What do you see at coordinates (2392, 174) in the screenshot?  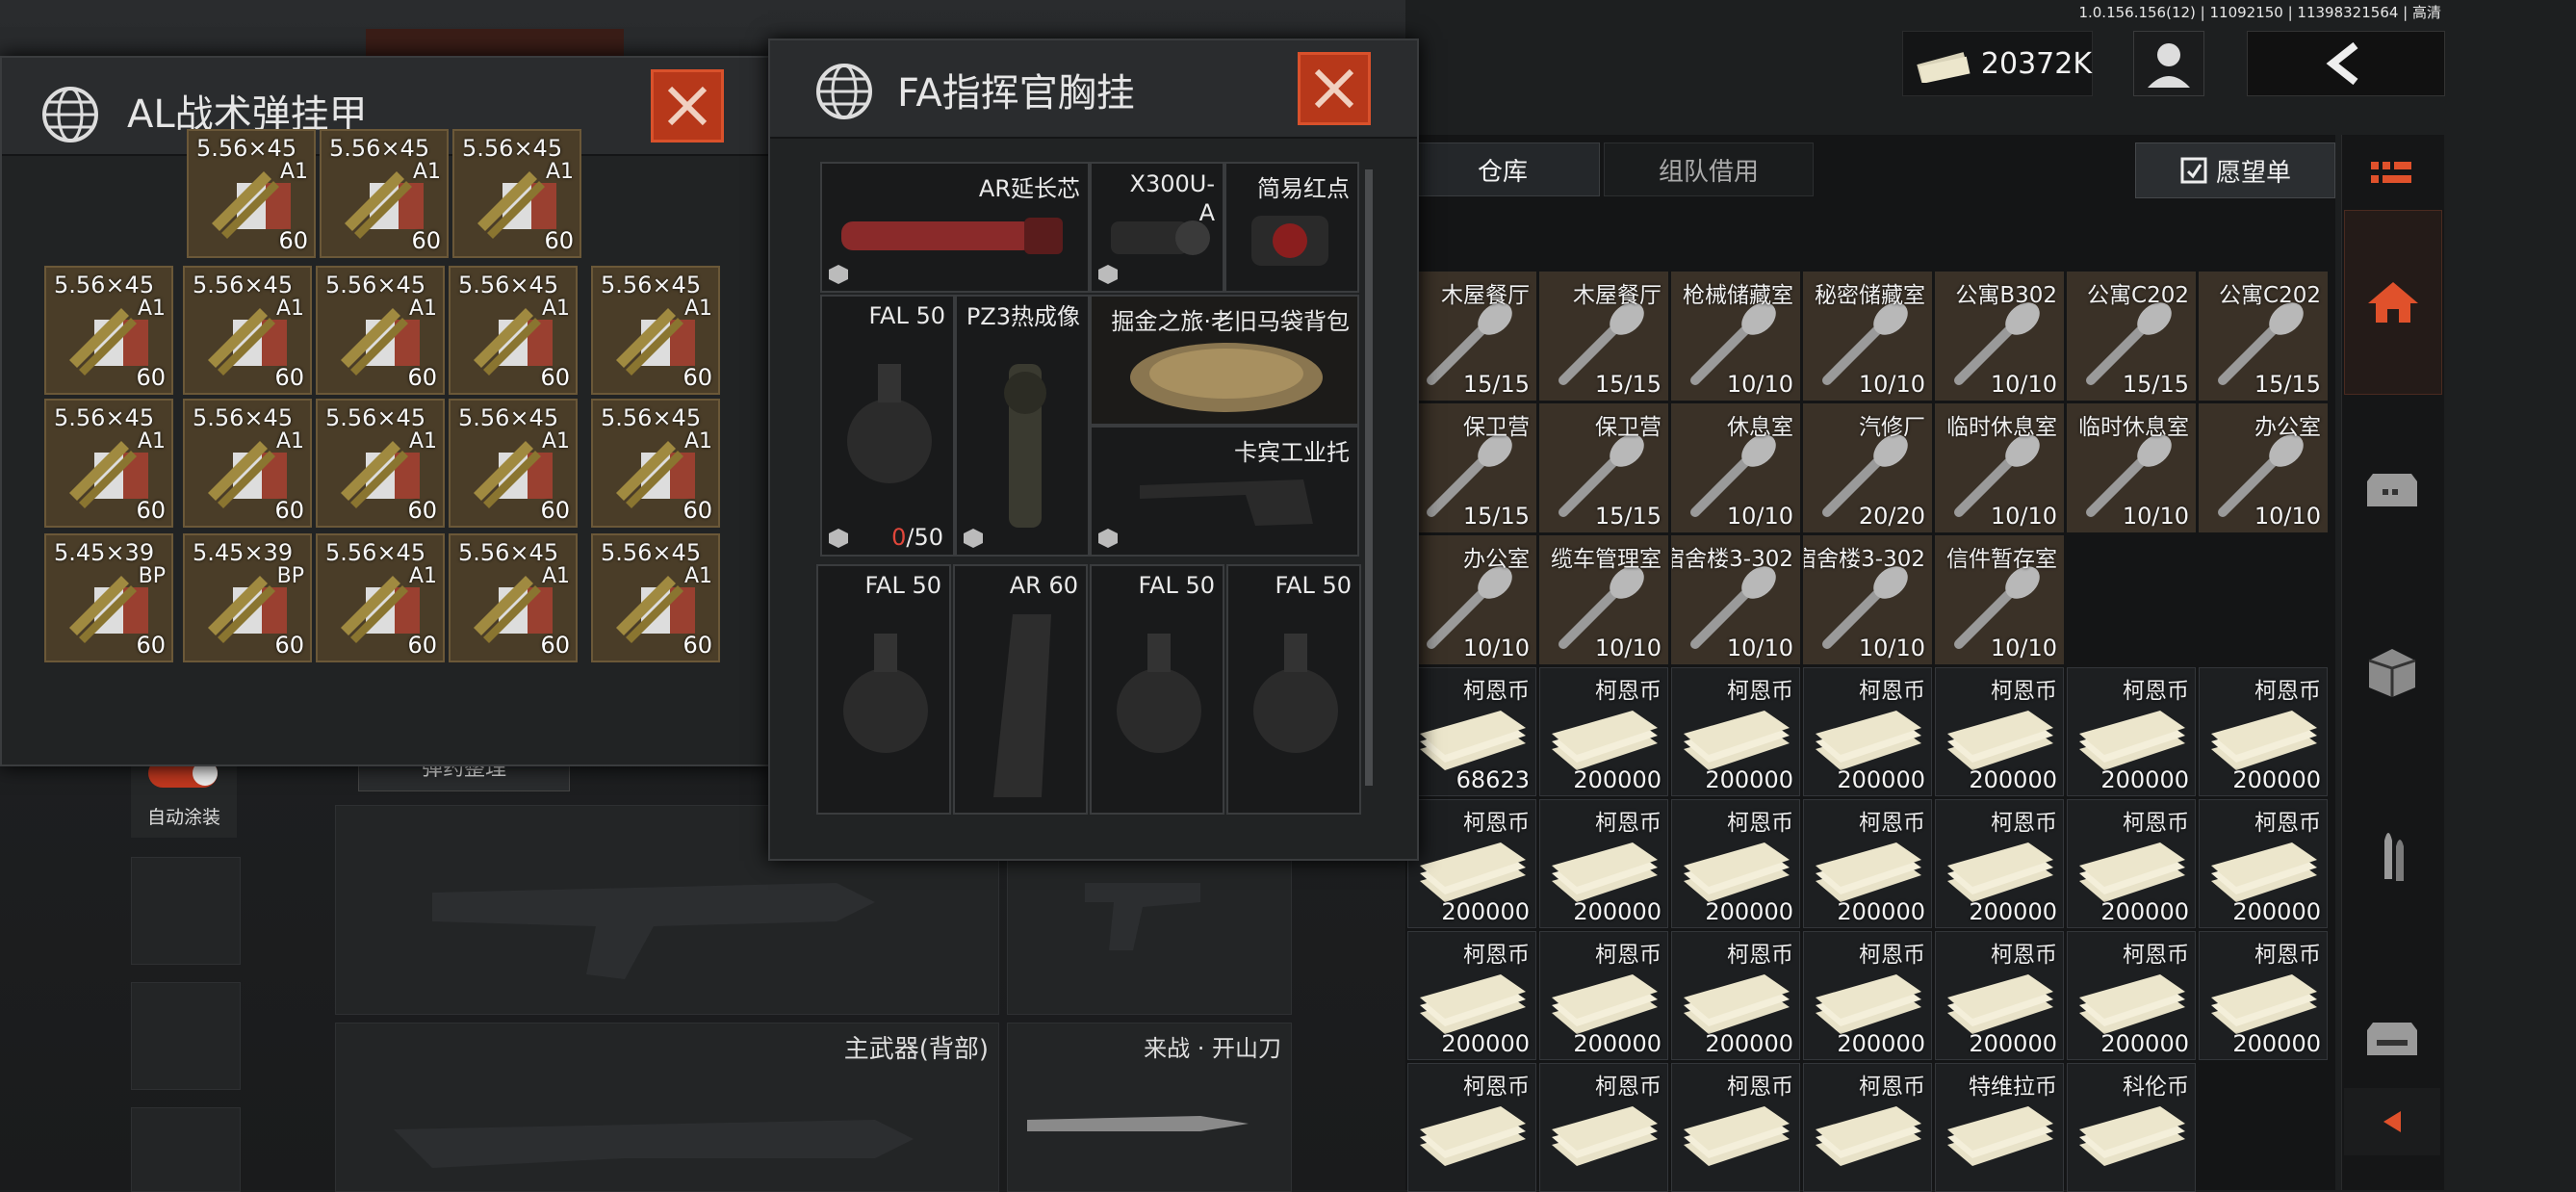 I see `sort-menu-button` at bounding box center [2392, 174].